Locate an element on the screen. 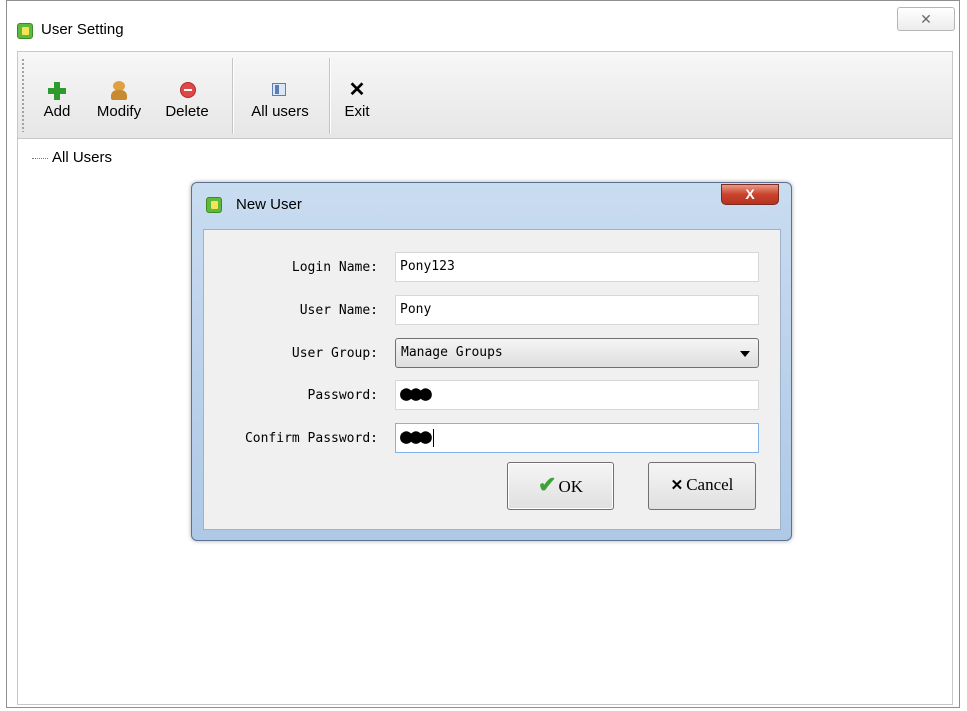 The height and width of the screenshot is (711, 967). cancel-button: ✕ Cancel is located at coordinates (702, 486).